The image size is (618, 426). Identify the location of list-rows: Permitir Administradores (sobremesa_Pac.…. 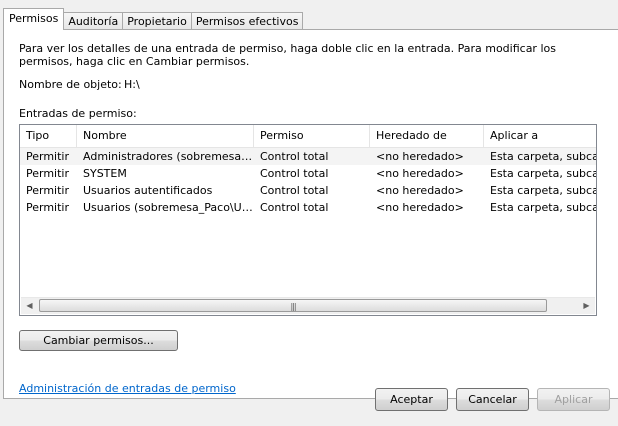
(308, 182).